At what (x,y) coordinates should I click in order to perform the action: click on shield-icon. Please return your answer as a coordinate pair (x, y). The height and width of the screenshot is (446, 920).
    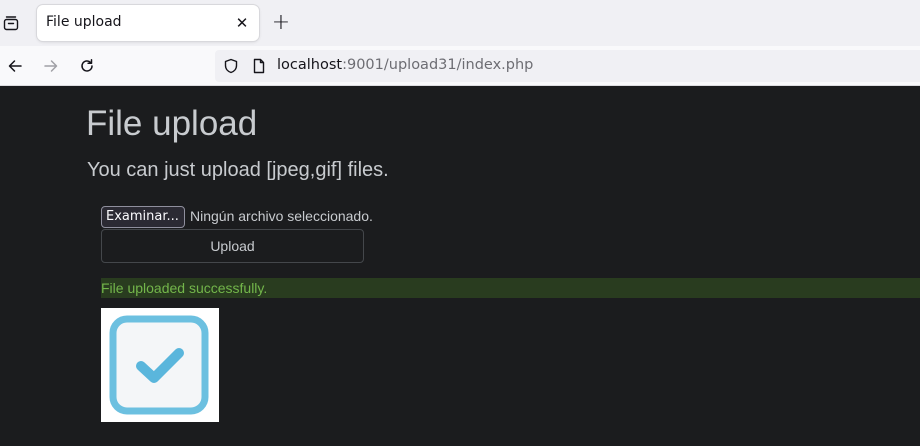
    Looking at the image, I should click on (231, 66).